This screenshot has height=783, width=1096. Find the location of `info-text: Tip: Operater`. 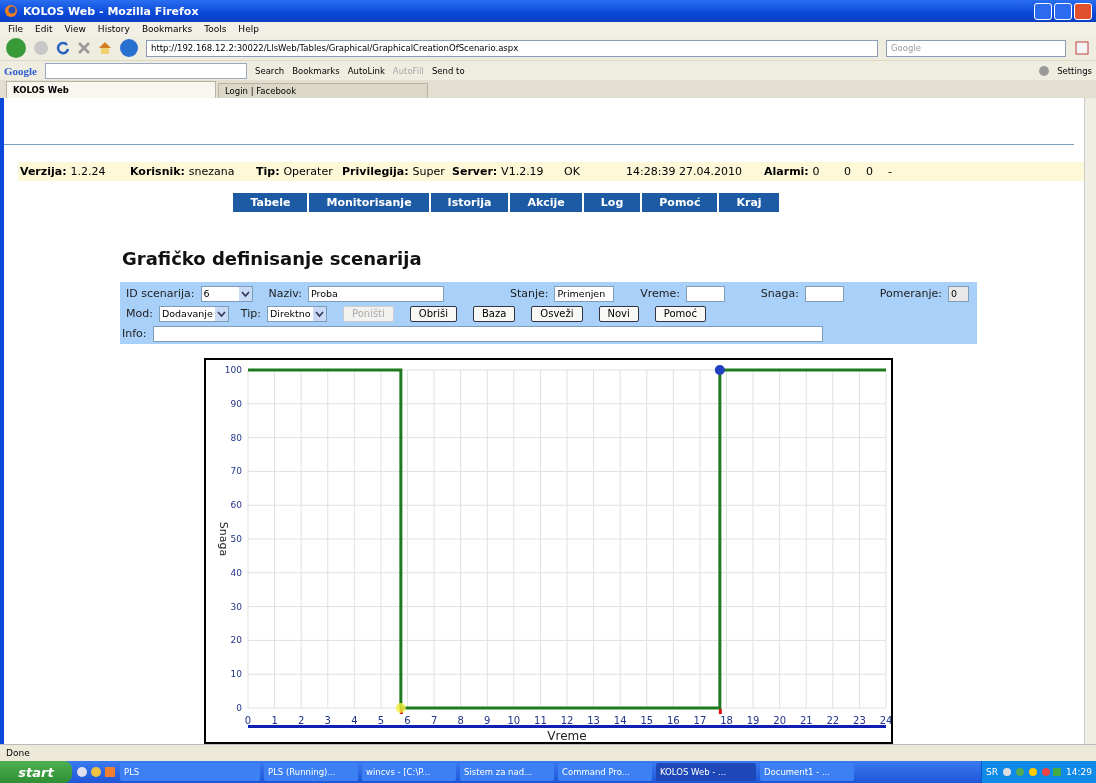

info-text: Tip: Operater is located at coordinates (295, 172).